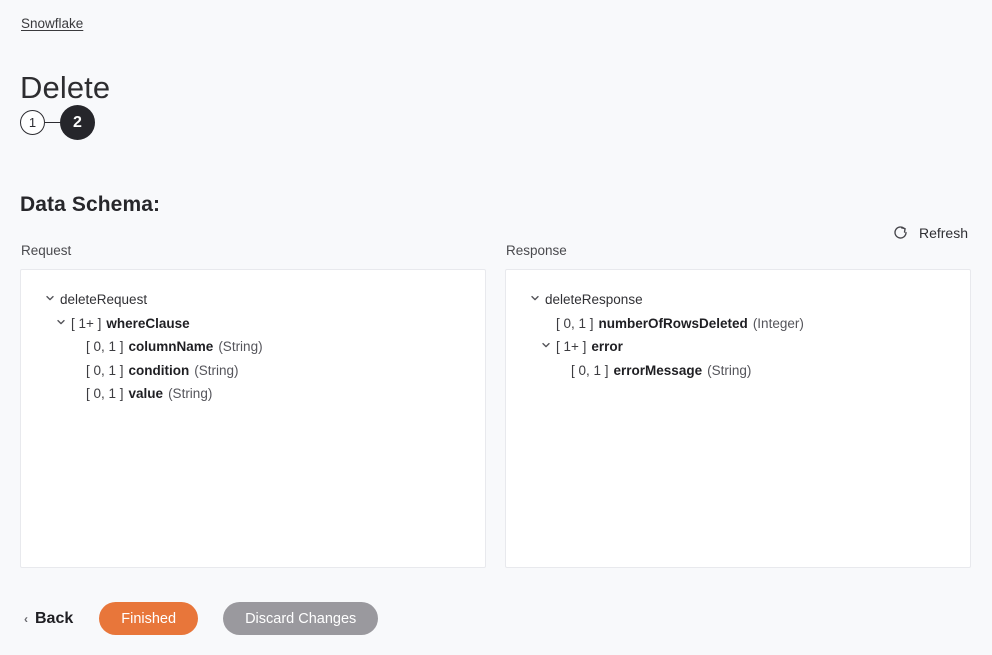 Image resolution: width=992 pixels, height=655 pixels. What do you see at coordinates (658, 370) in the screenshot?
I see `tree-node-label: errorMessage` at bounding box center [658, 370].